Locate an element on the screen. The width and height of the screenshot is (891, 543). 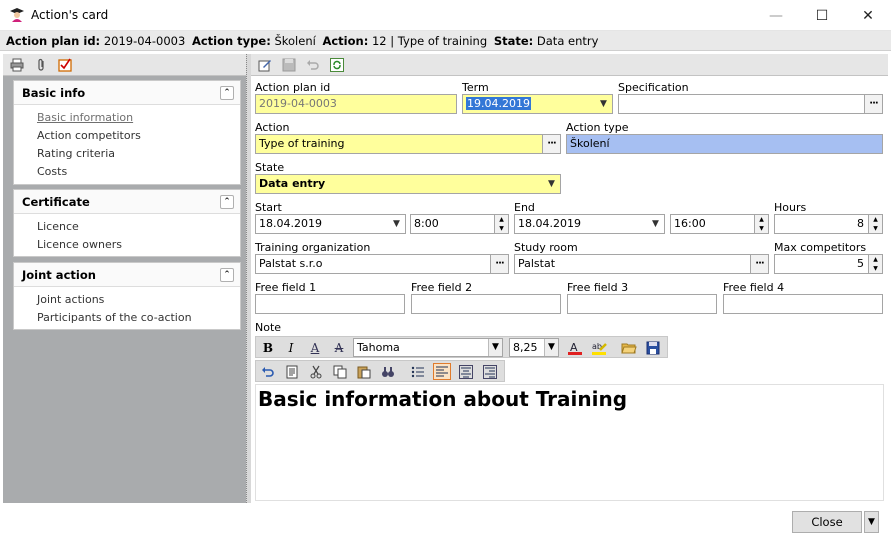
highlight-icon: ab is located at coordinates (599, 347).